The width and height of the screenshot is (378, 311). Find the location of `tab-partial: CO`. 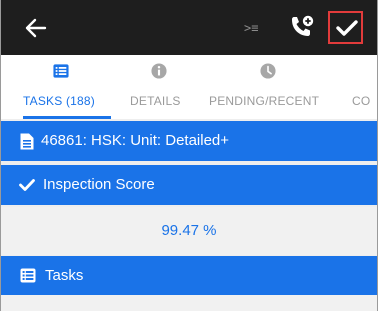

tab-partial: CO is located at coordinates (364, 87).